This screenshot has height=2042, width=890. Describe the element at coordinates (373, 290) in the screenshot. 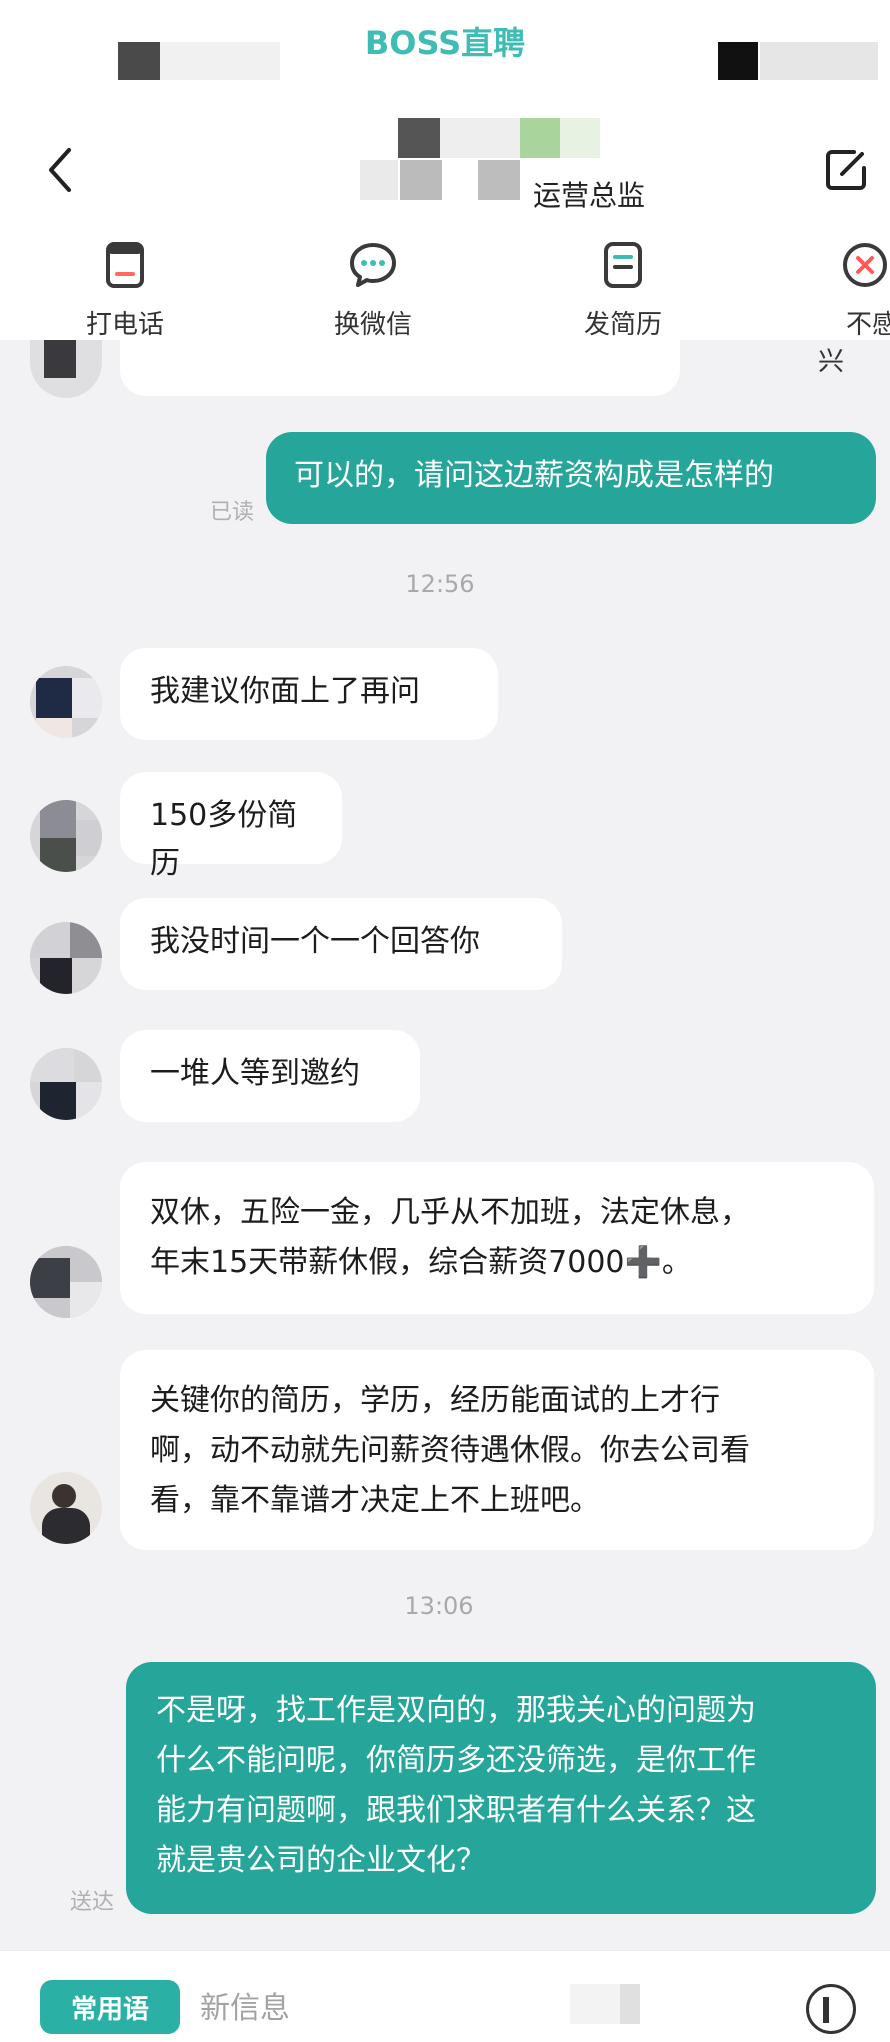

I see `action-wechat: 换微信` at that location.